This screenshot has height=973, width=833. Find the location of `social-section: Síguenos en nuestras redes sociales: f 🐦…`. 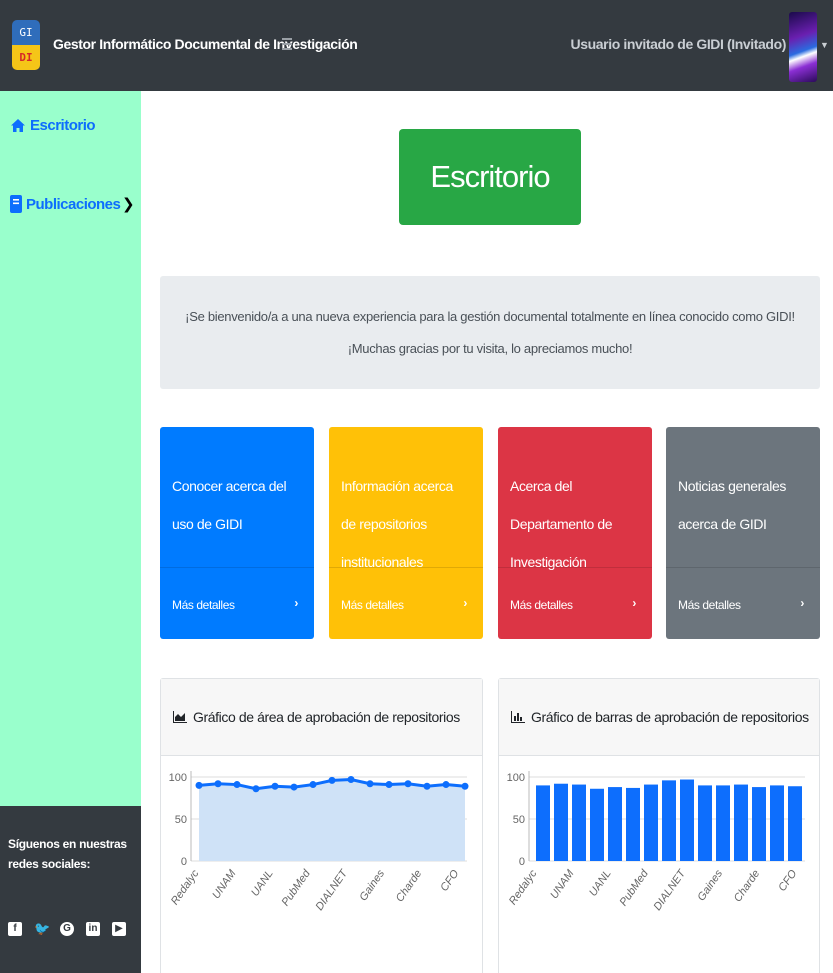

social-section: Síguenos en nuestras redes sociales: f 🐦… is located at coordinates (70, 889).